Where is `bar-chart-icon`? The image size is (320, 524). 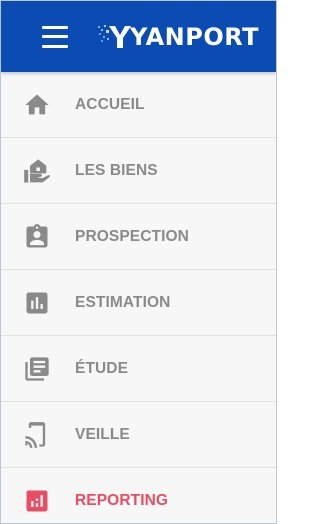
bar-chart-icon is located at coordinates (37, 303).